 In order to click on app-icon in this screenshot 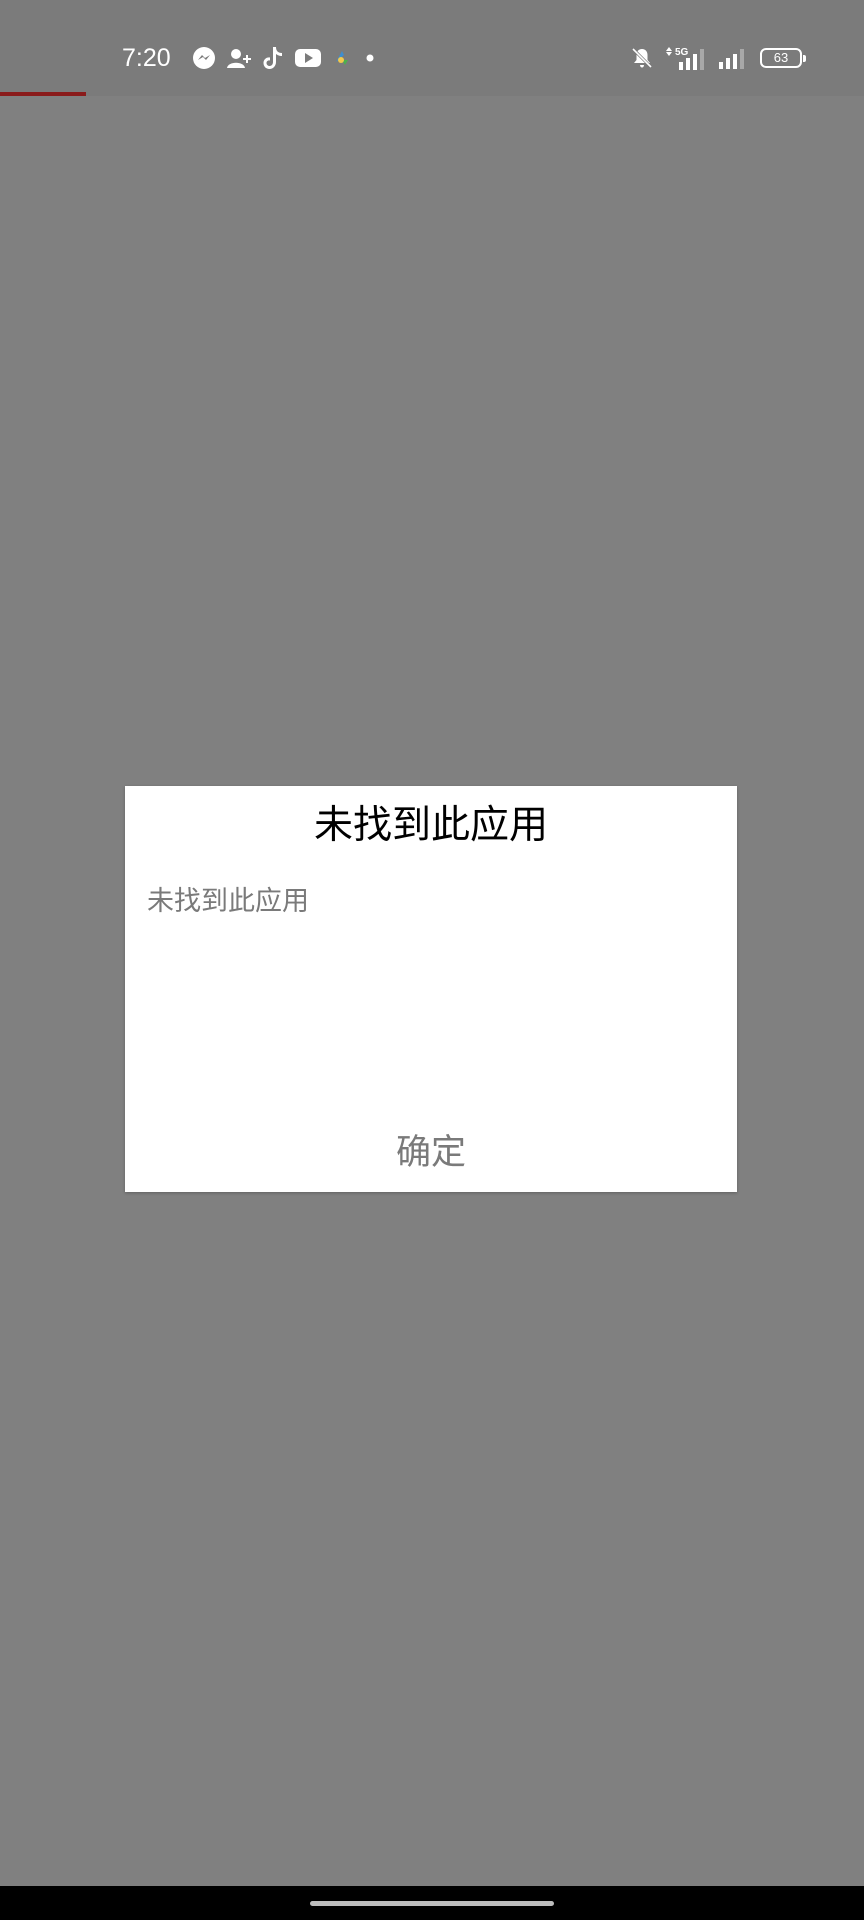, I will do `click(342, 58)`.